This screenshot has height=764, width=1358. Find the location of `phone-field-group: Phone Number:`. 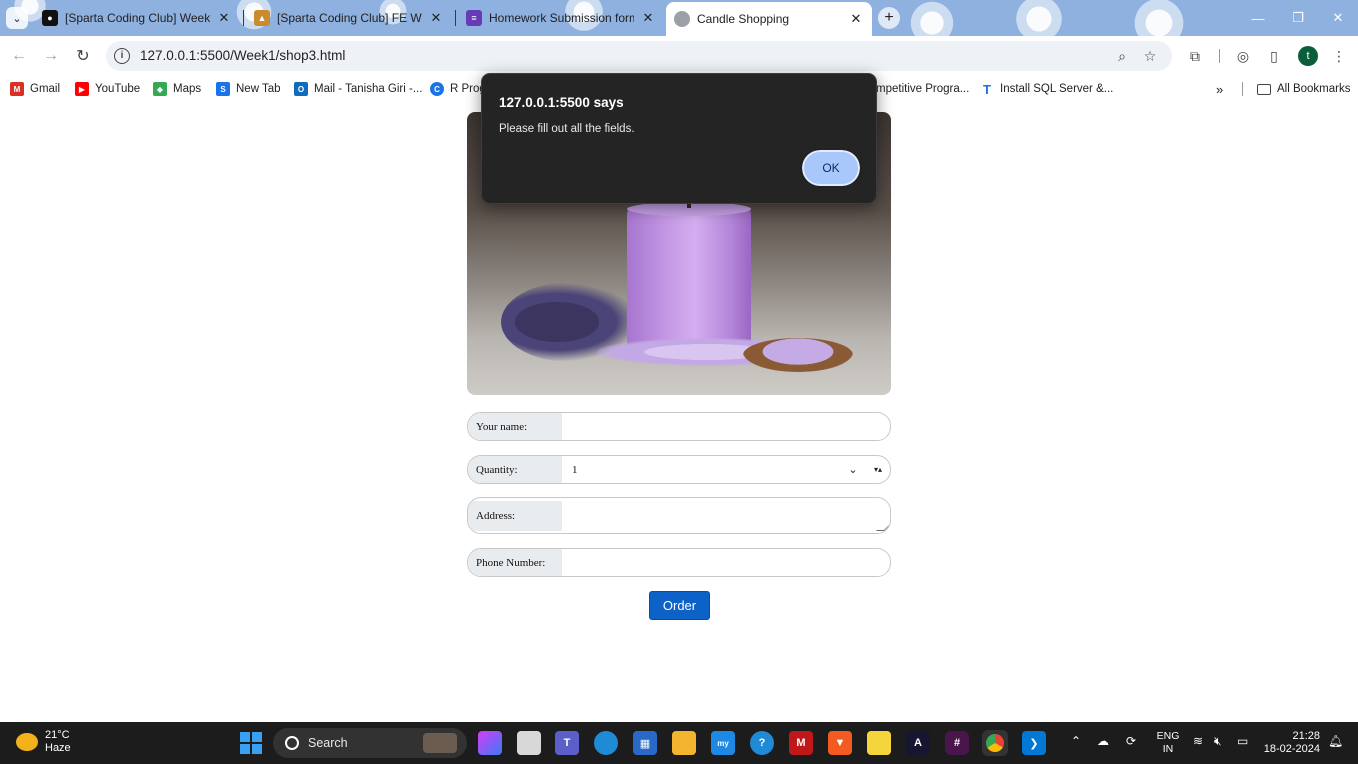

phone-field-group: Phone Number: is located at coordinates (679, 562).